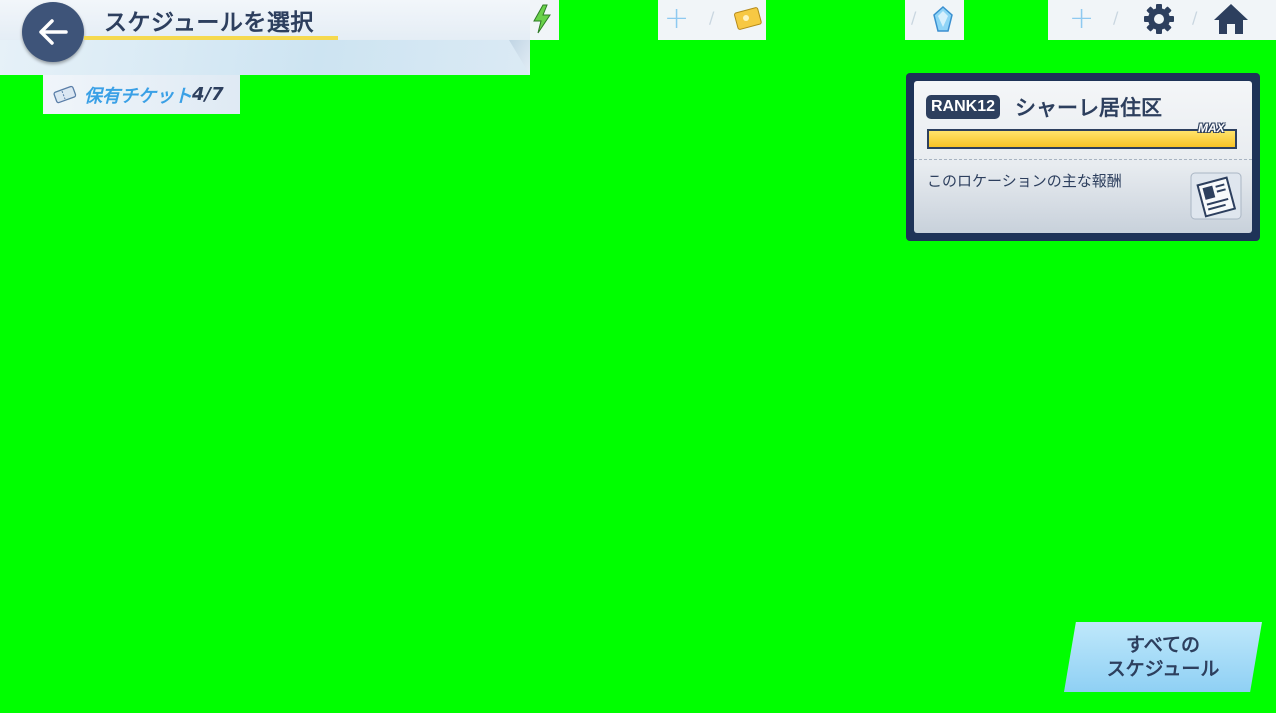 The image size is (1276, 713). I want to click on rank-badge: RANK12, so click(963, 107).